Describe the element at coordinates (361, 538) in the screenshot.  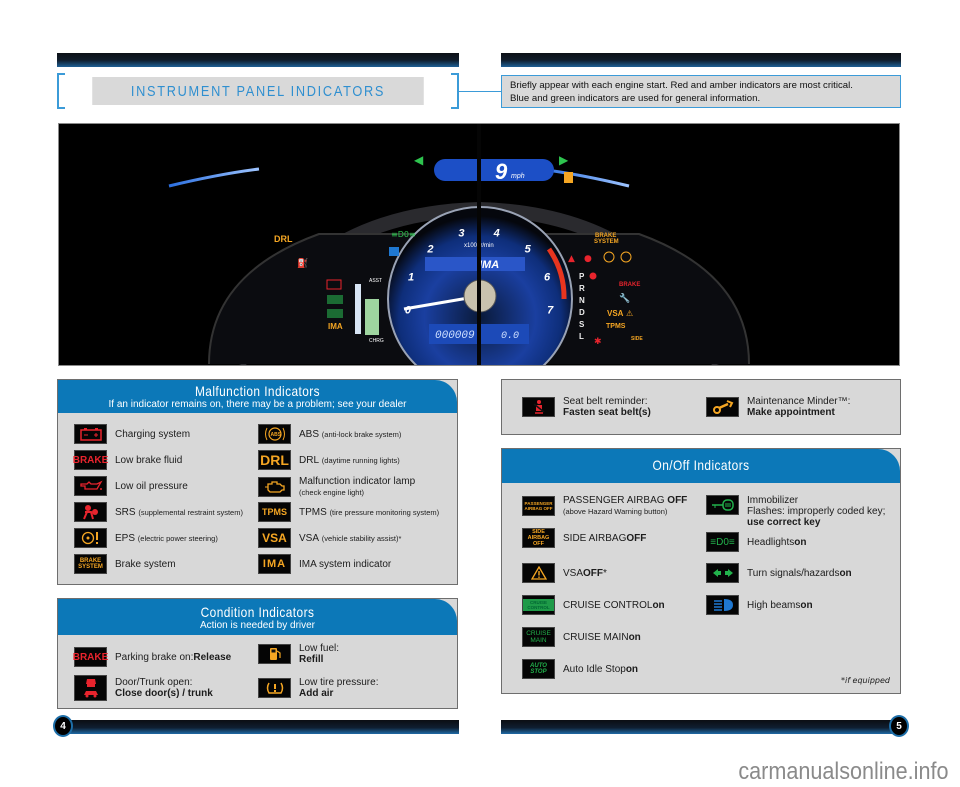
I see `indicator-note: (vehicle stability assist)*` at that location.